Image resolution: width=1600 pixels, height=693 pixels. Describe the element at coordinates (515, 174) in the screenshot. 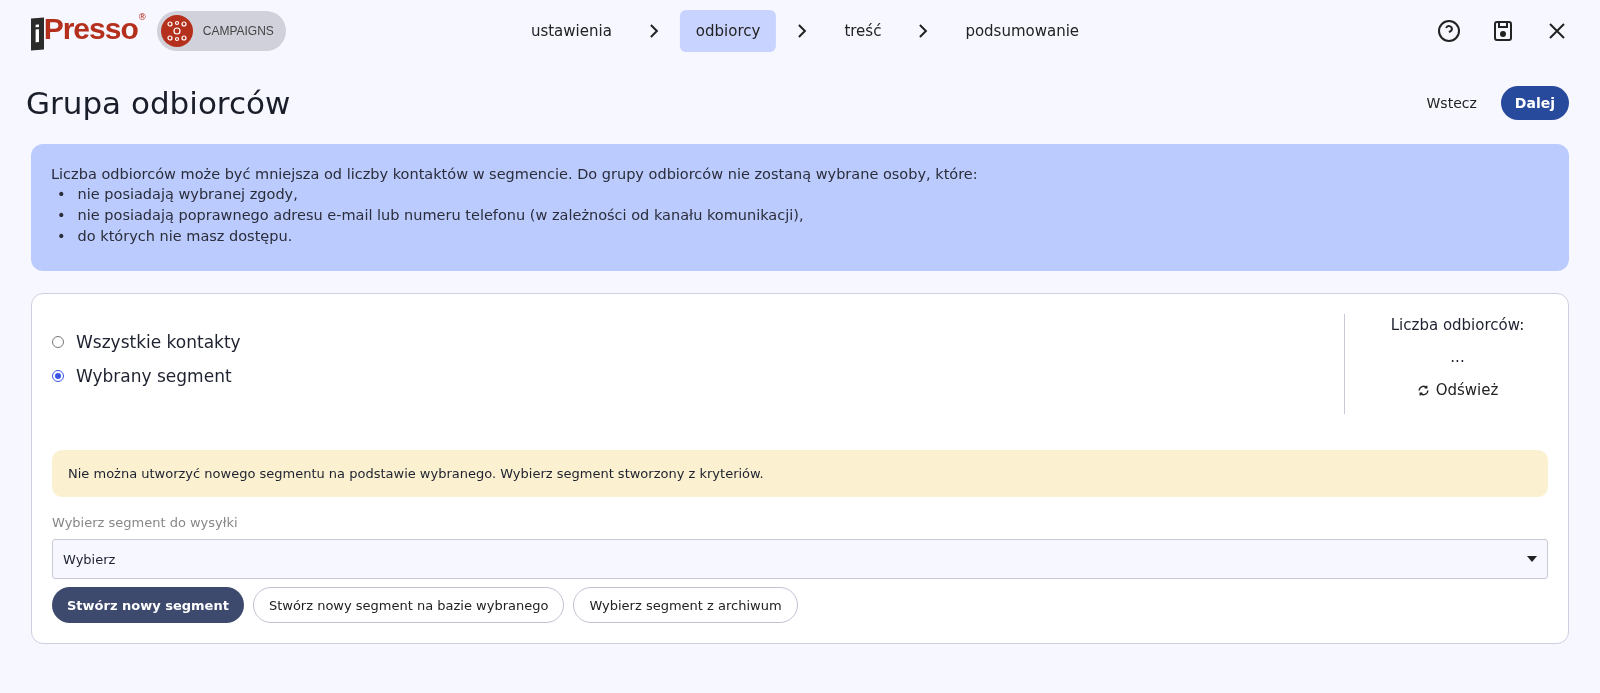

I see `info-text: Liczba odbiorców może być mniejsza od liczby kontaktów w segmencie. Do grupy odbiorców nie zostaną wybrane osoby, które:` at that location.